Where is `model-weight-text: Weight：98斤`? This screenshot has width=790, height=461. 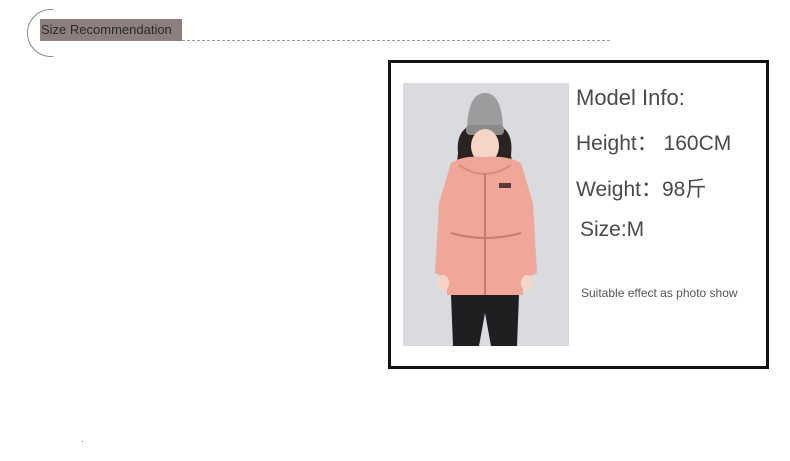
model-weight-text: Weight：98斤 is located at coordinates (641, 189).